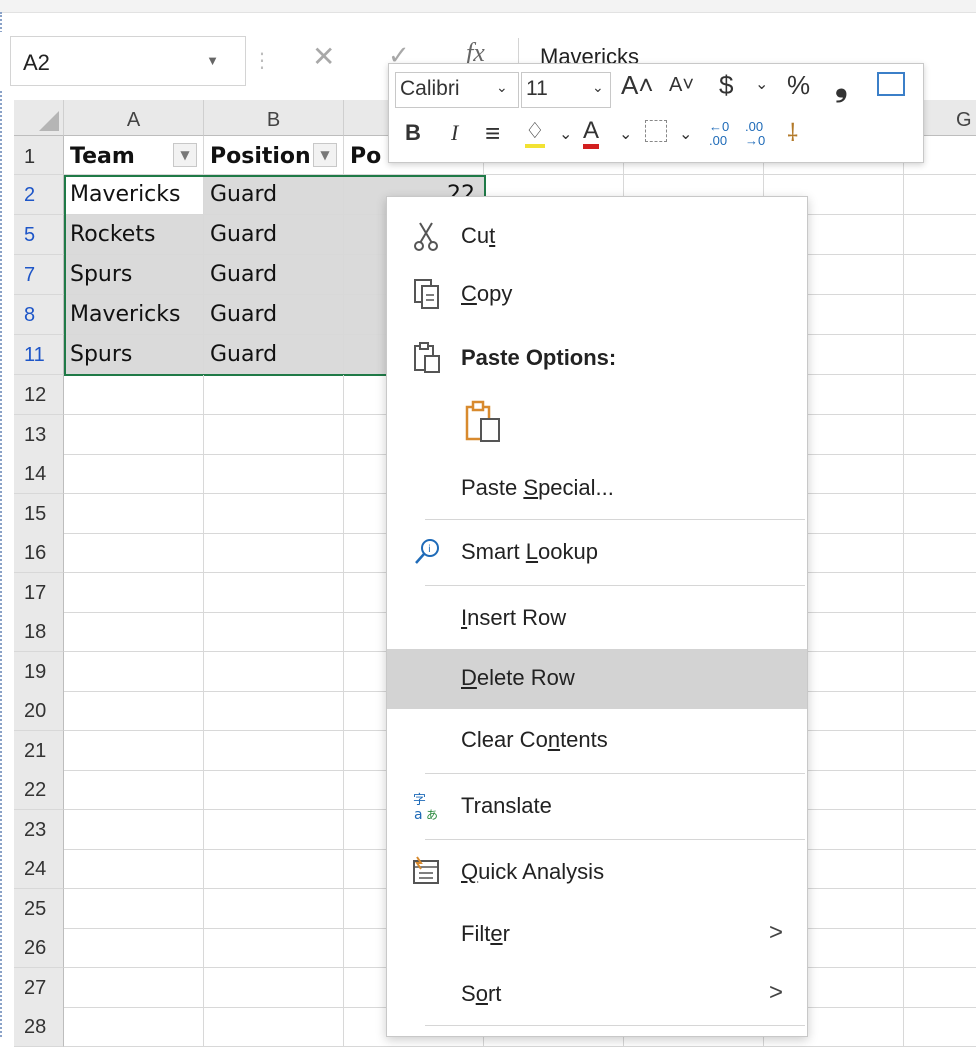 The width and height of the screenshot is (976, 1047). Describe the element at coordinates (597, 424) in the screenshot. I see `paste-button` at that location.